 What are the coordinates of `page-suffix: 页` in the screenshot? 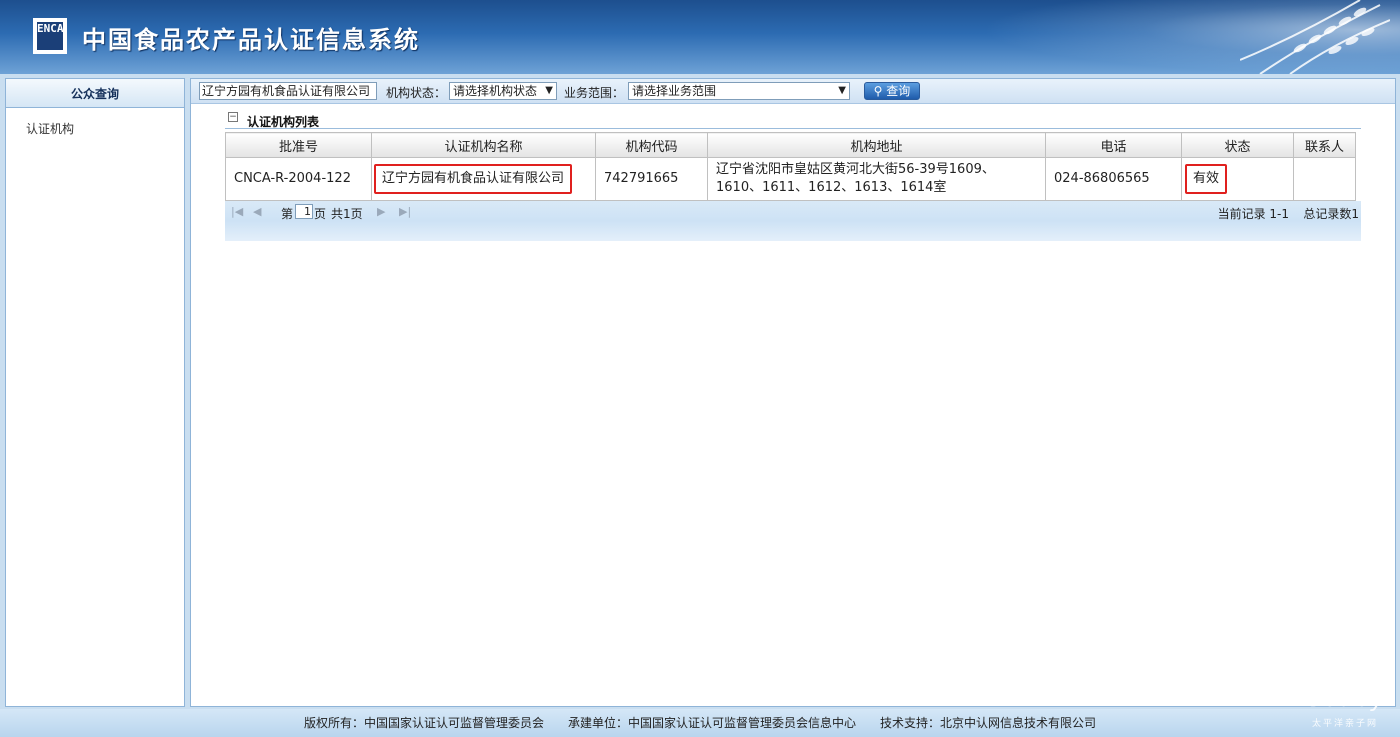 It's located at (320, 214).